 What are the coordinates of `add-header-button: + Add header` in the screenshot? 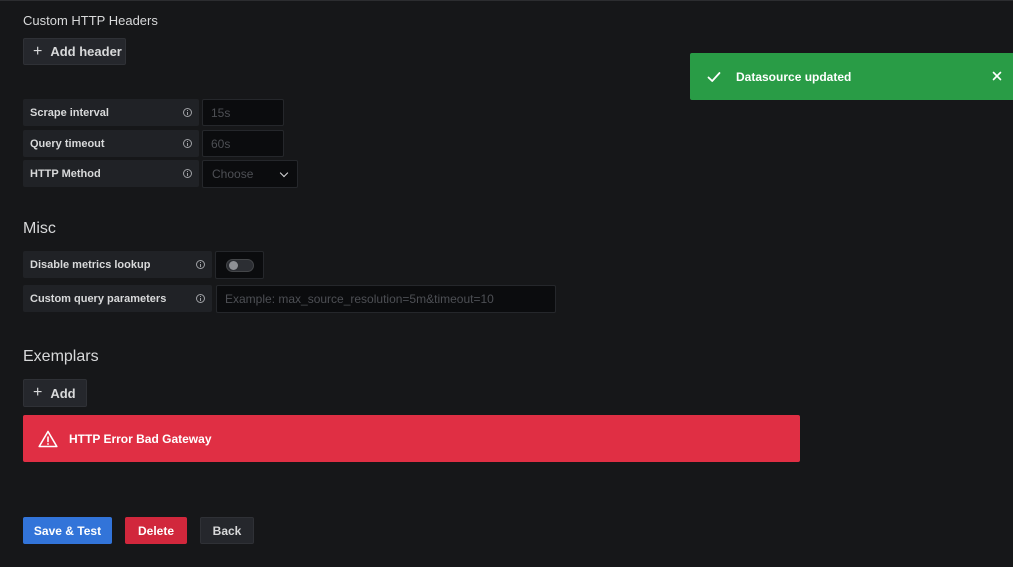 It's located at (74, 51).